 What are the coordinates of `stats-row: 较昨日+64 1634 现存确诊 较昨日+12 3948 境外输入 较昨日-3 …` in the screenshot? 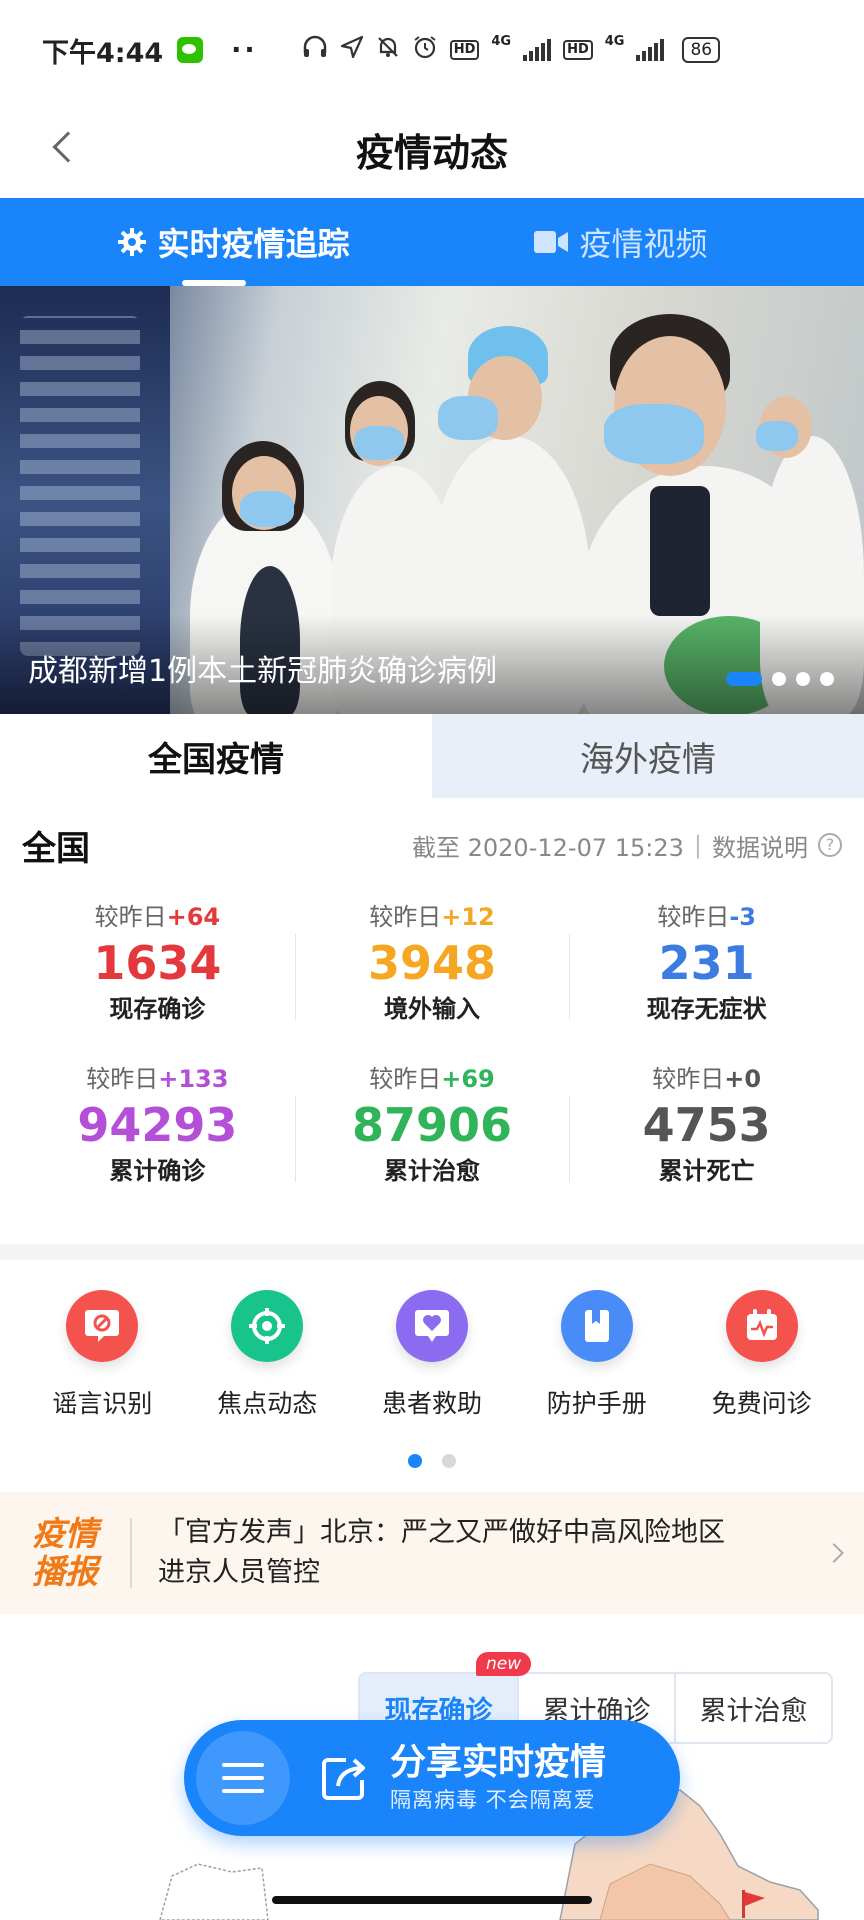 It's located at (432, 981).